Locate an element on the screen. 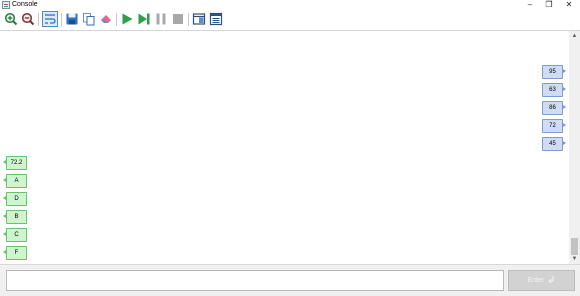 The width and height of the screenshot is (580, 296). maximize-button: ❐ is located at coordinates (549, 5).